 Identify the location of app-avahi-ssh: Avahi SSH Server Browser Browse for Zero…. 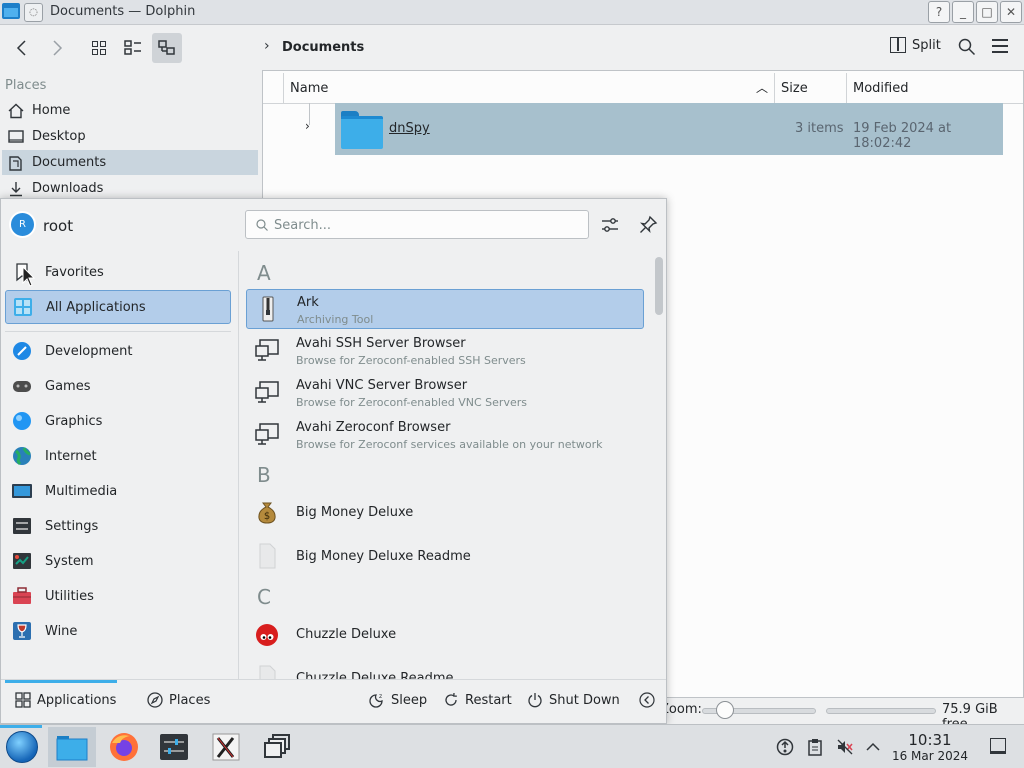
(445, 351).